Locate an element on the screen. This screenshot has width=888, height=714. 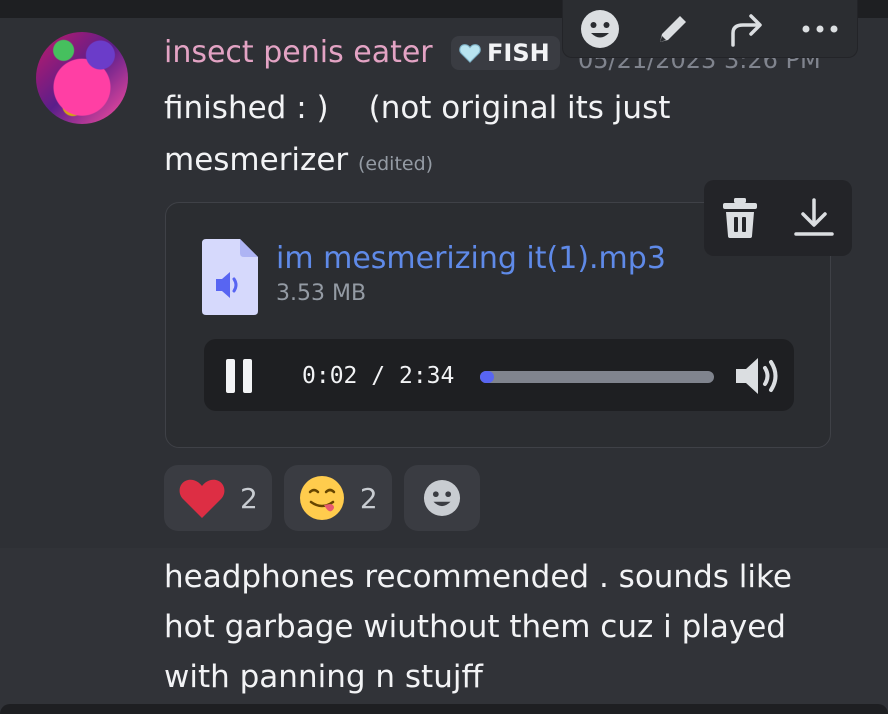
reaction-yum: 2 is located at coordinates (337, 498).